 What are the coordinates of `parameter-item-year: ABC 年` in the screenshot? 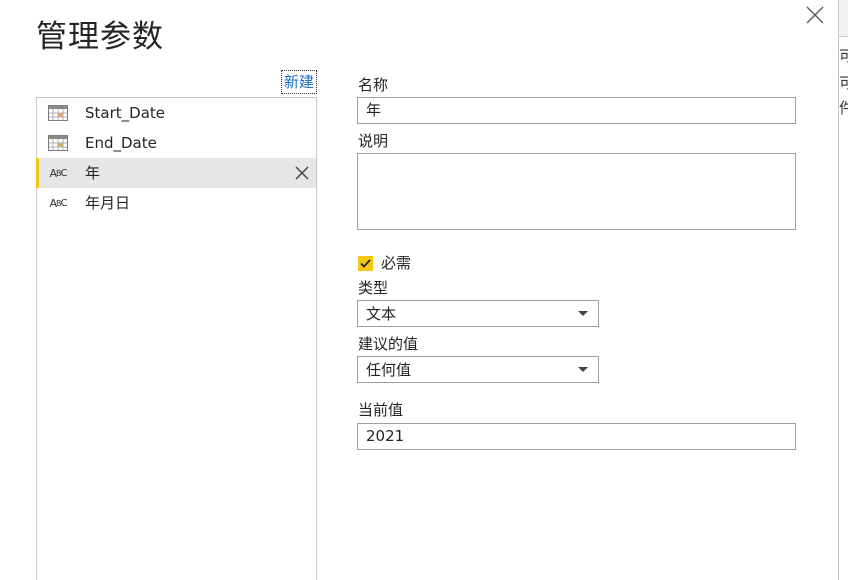 It's located at (176, 173).